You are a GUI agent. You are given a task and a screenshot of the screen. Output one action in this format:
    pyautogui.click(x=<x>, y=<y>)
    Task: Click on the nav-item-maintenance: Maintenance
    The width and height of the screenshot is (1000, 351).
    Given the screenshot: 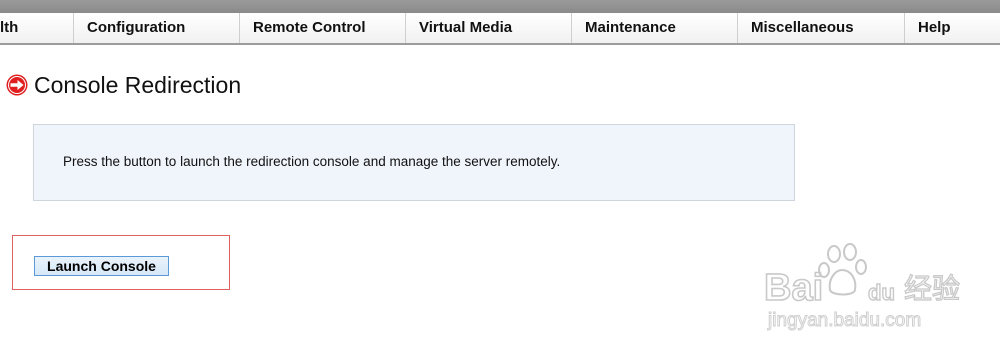 What is the action you would take?
    pyautogui.click(x=655, y=28)
    